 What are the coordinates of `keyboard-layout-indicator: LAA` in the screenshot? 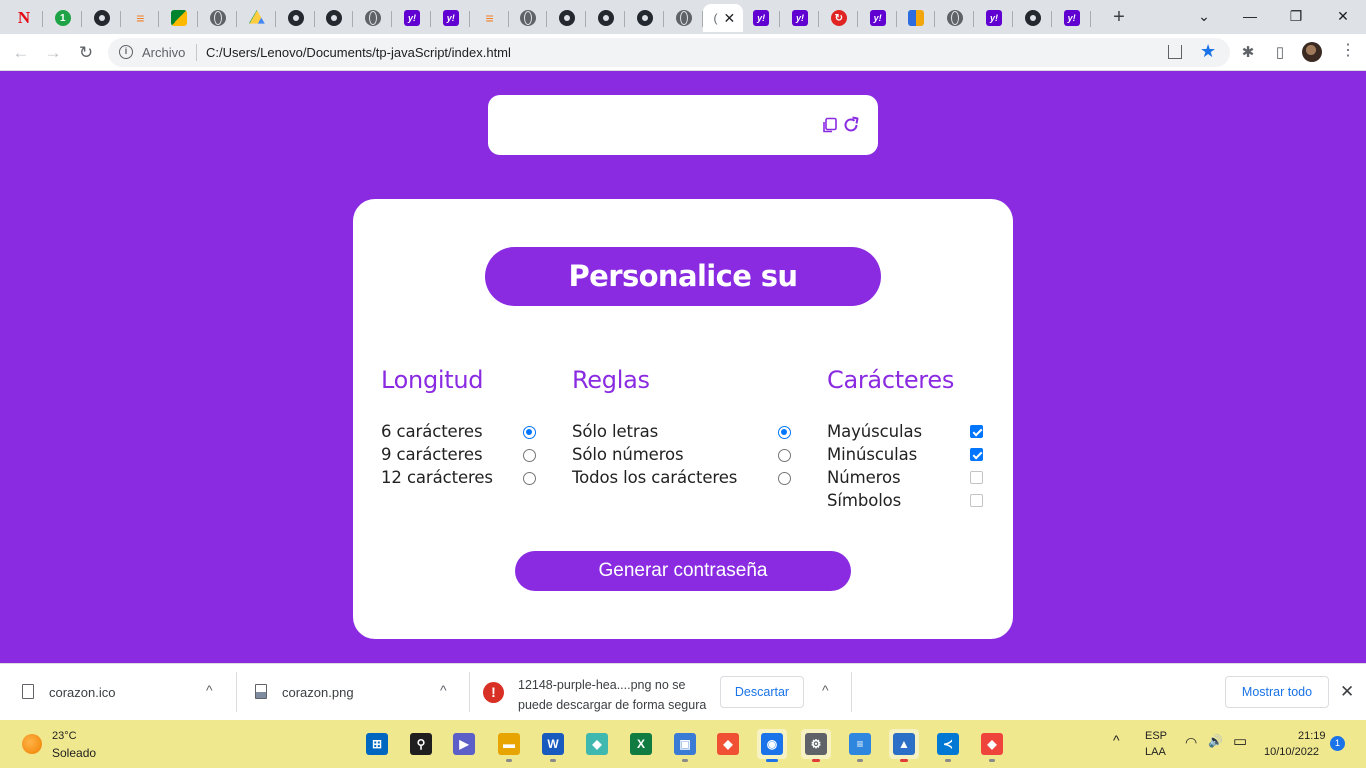 It's located at (1155, 757).